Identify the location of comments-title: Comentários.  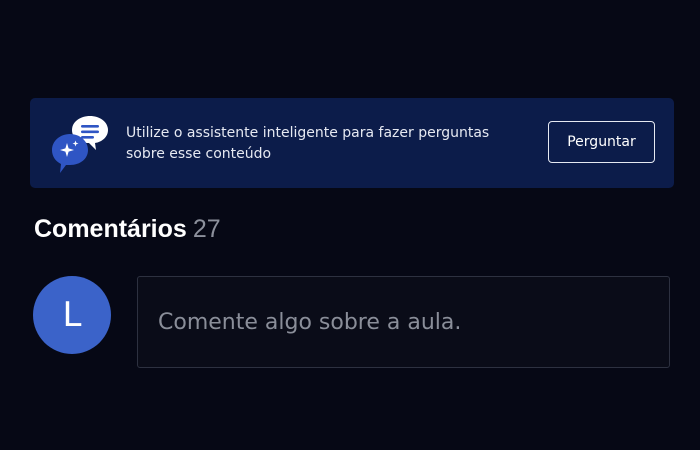
(110, 229).